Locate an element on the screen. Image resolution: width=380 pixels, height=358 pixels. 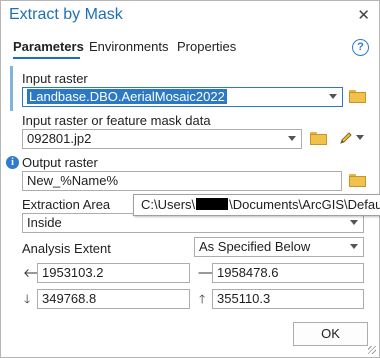
output-path-tooltip: C:\Users\ \Documents\ArcGIS\Default.g is located at coordinates (256, 205).